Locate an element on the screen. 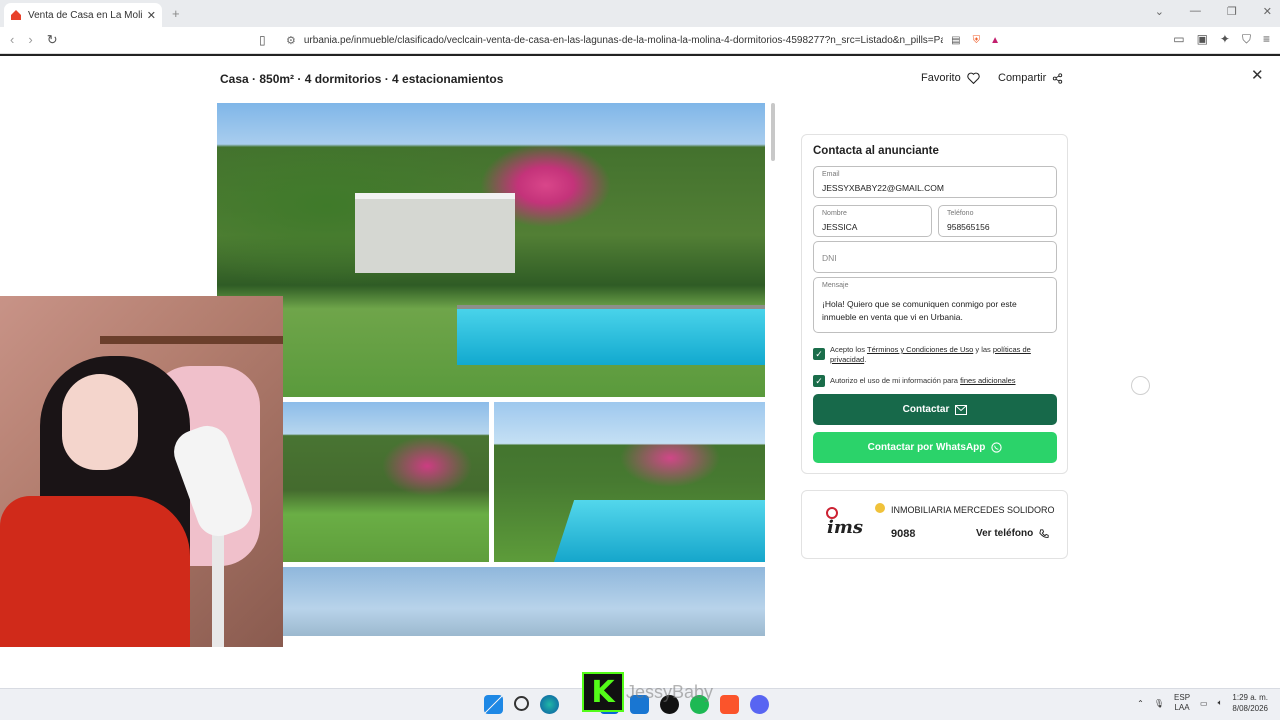  tab-search-icon: ⌄ is located at coordinates (1159, 11).